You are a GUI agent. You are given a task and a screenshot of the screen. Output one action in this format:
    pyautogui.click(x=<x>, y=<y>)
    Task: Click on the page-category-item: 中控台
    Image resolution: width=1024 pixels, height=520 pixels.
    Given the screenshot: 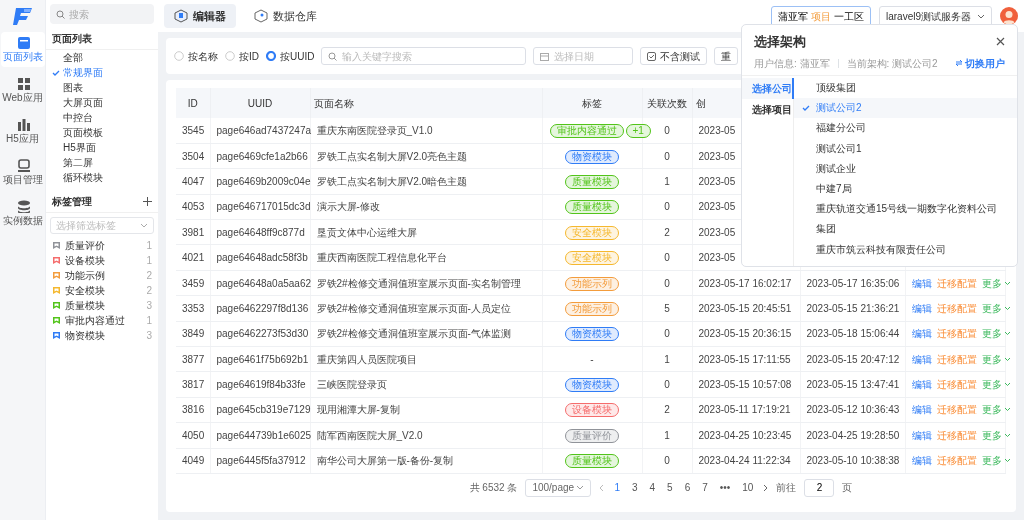 What is the action you would take?
    pyautogui.click(x=102, y=117)
    